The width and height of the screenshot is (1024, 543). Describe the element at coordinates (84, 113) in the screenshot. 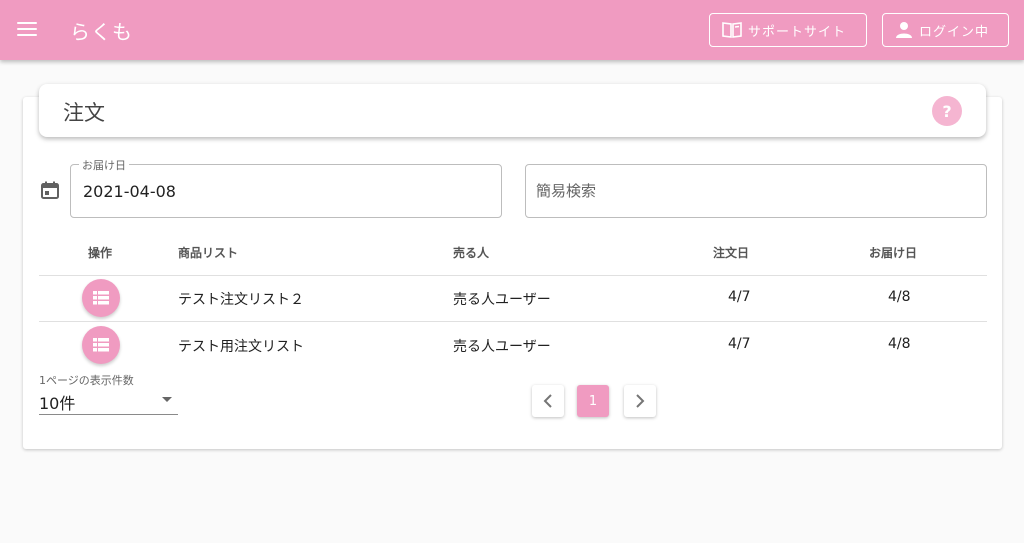

I see `page-title: 注文` at that location.